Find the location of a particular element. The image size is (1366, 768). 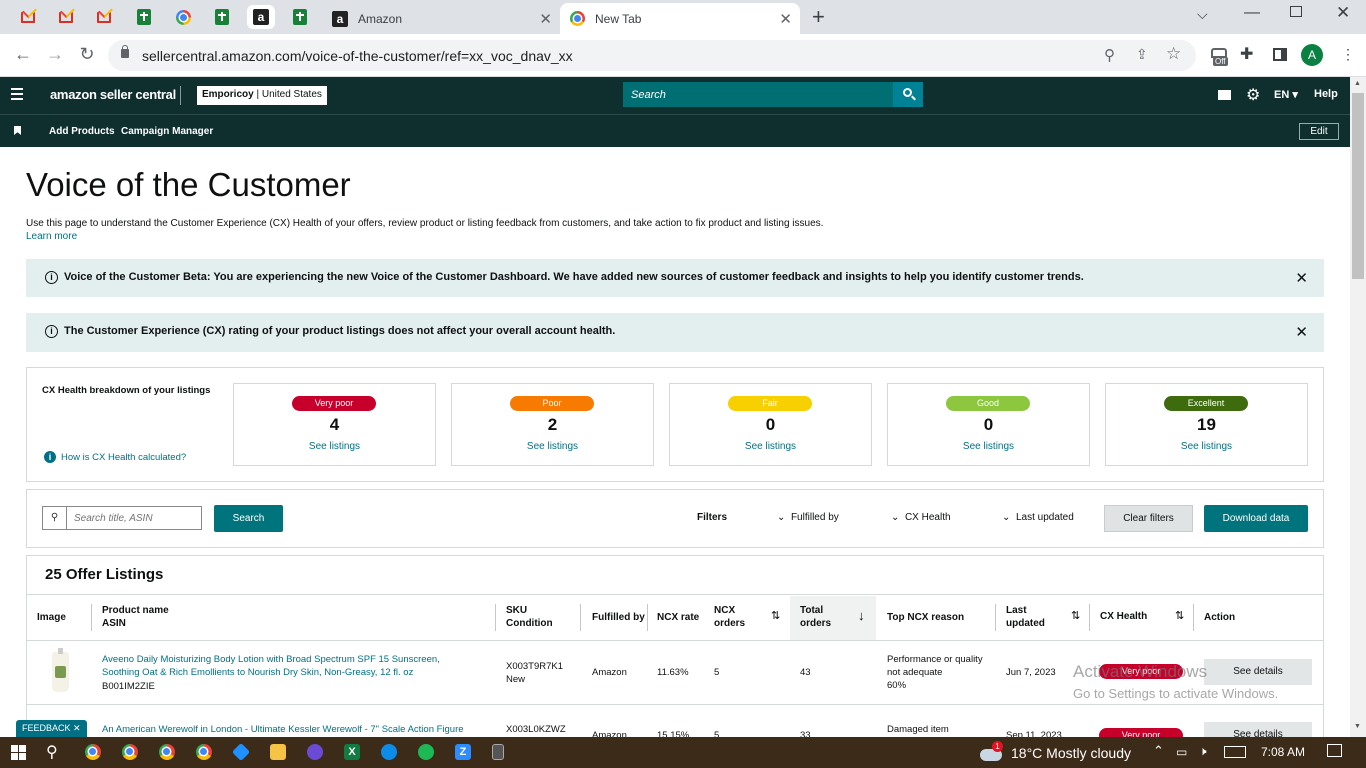

filter-cx-health: ⌄ CX Health is located at coordinates (921, 517).